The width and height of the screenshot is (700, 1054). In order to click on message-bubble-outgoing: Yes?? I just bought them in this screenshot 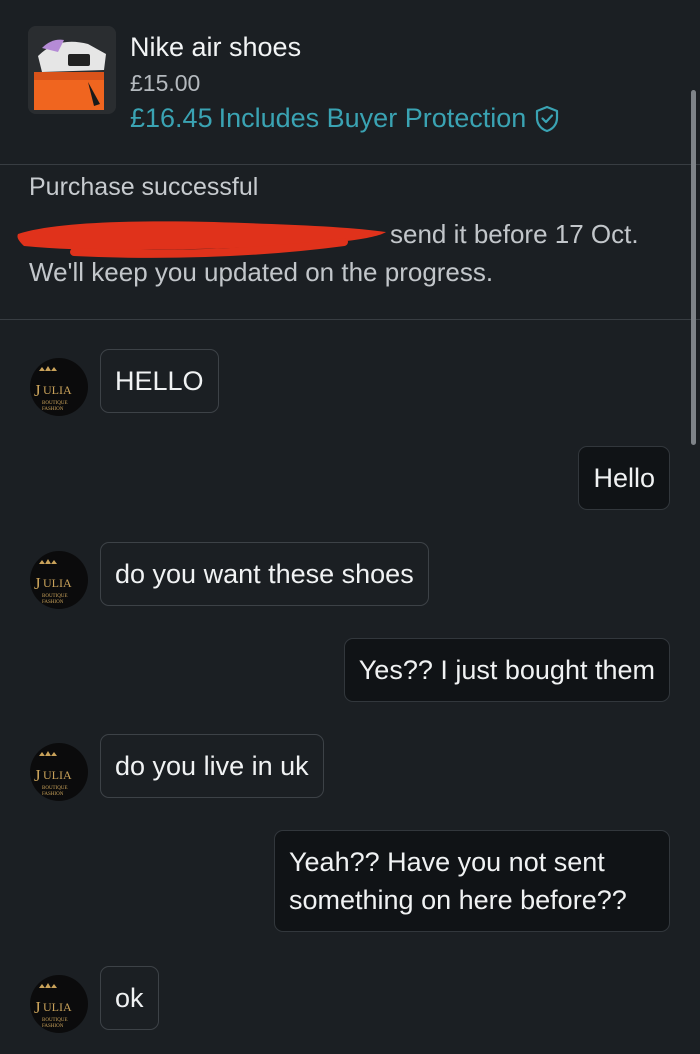, I will do `click(506, 670)`.